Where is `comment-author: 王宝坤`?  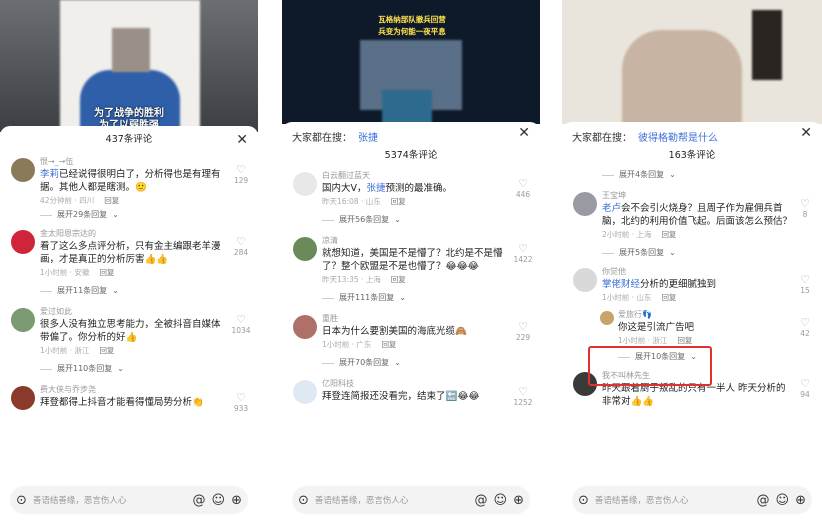
comment-author: 王宝坤 is located at coordinates (697, 196).